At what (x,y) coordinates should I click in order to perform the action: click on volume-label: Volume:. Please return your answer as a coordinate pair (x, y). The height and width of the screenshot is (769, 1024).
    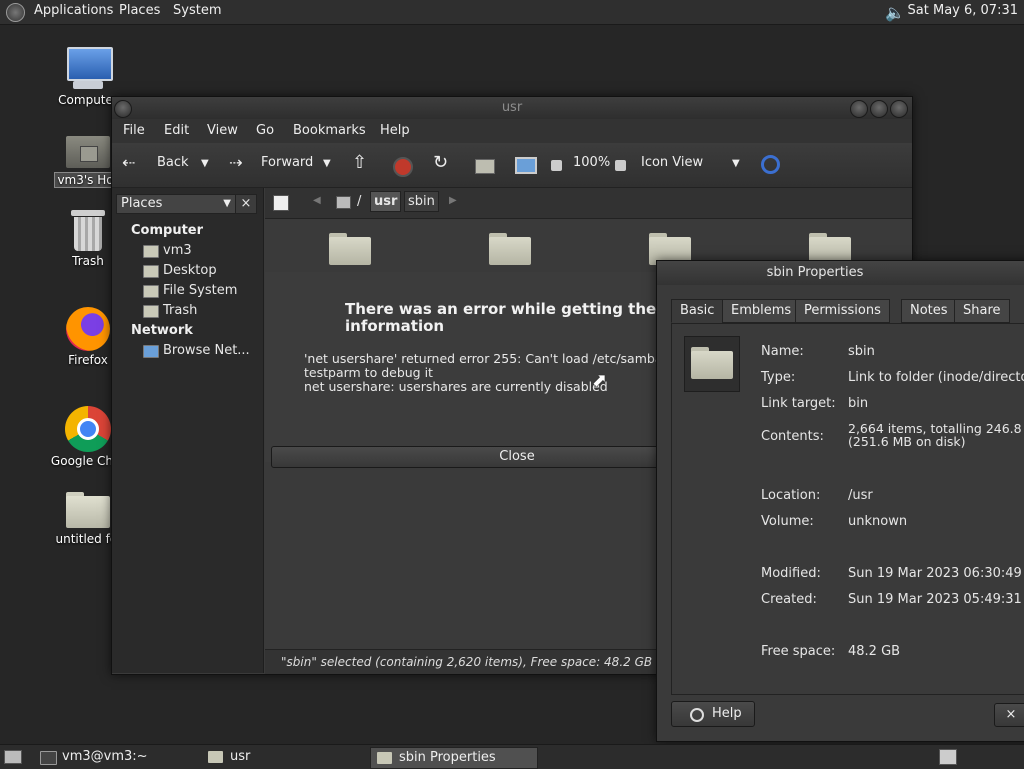
    Looking at the image, I should click on (787, 521).